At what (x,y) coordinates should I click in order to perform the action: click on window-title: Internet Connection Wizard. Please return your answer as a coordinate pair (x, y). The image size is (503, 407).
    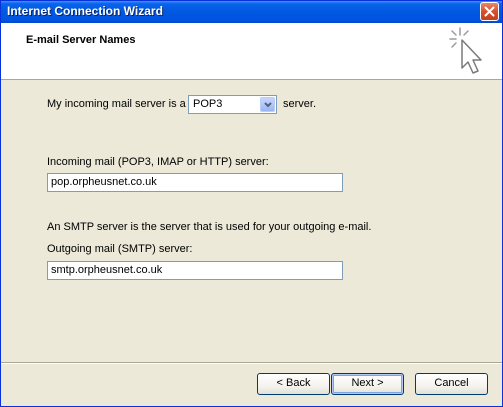
    Looking at the image, I should click on (85, 11).